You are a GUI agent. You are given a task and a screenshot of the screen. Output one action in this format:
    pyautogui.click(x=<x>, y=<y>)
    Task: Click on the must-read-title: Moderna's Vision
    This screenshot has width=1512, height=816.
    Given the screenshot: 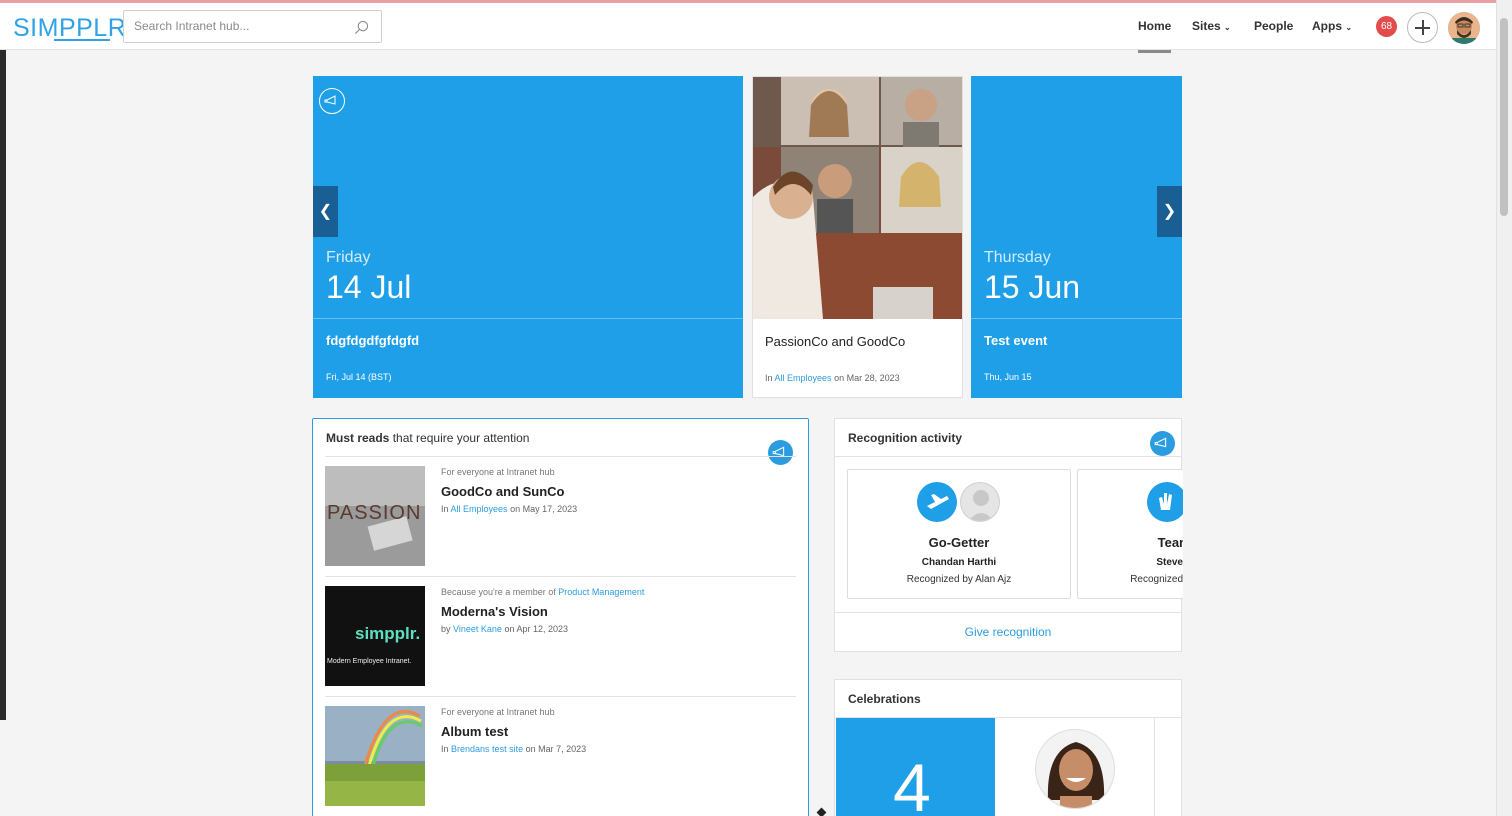 What is the action you would take?
    pyautogui.click(x=494, y=611)
    